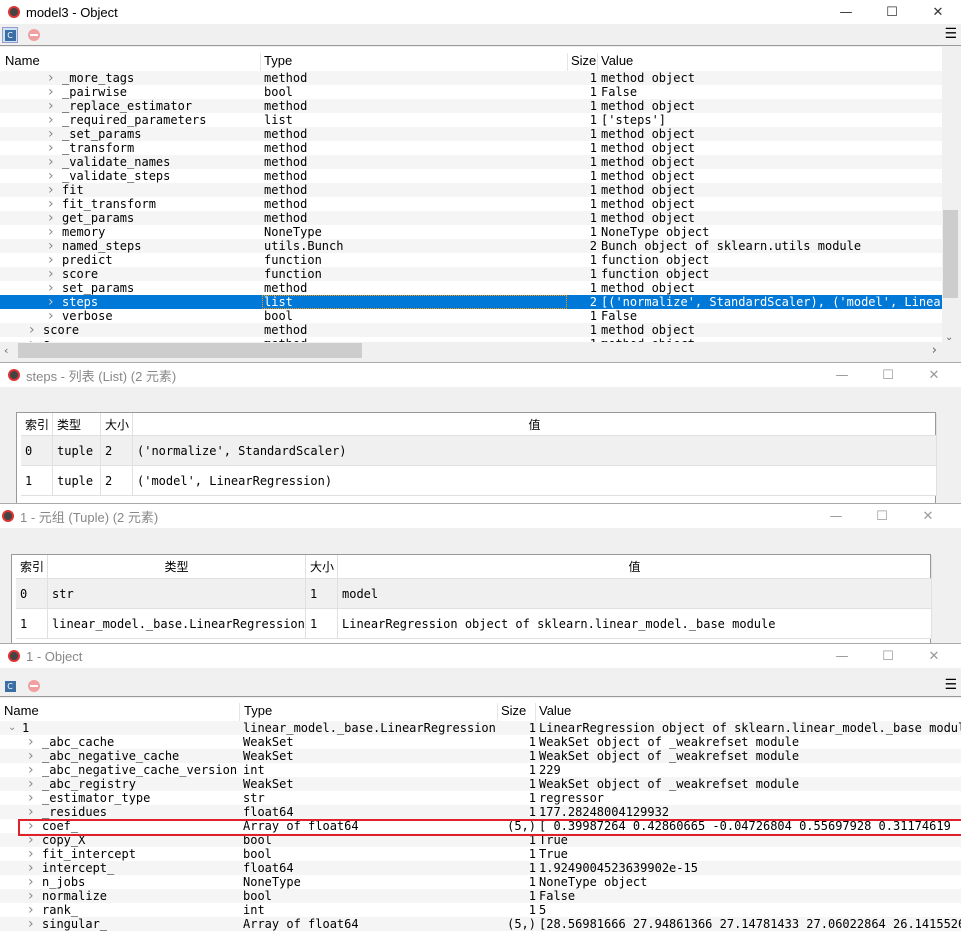 This screenshot has width=961, height=951. What do you see at coordinates (12, 728) in the screenshot?
I see `chevron-down-icon: ⌄` at bounding box center [12, 728].